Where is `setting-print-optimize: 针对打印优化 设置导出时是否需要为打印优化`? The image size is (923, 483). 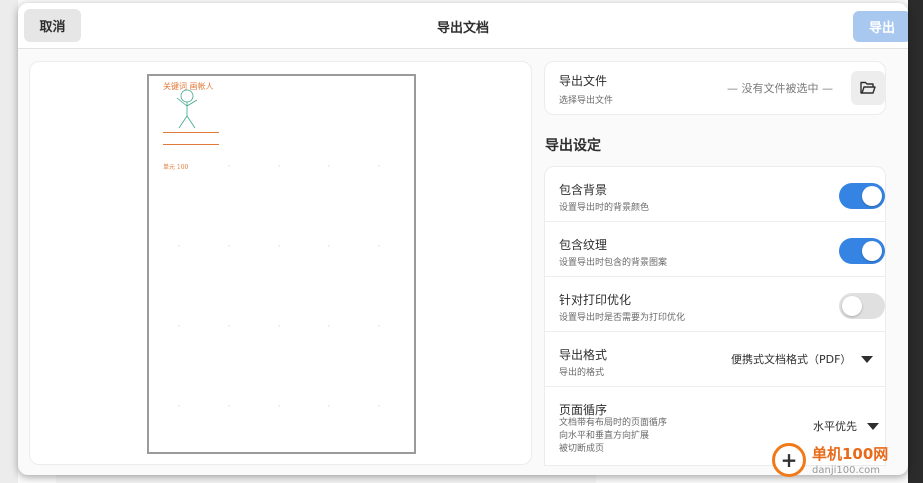 setting-print-optimize: 针对打印优化 设置导出时是否需要为打印优化 is located at coordinates (715, 304).